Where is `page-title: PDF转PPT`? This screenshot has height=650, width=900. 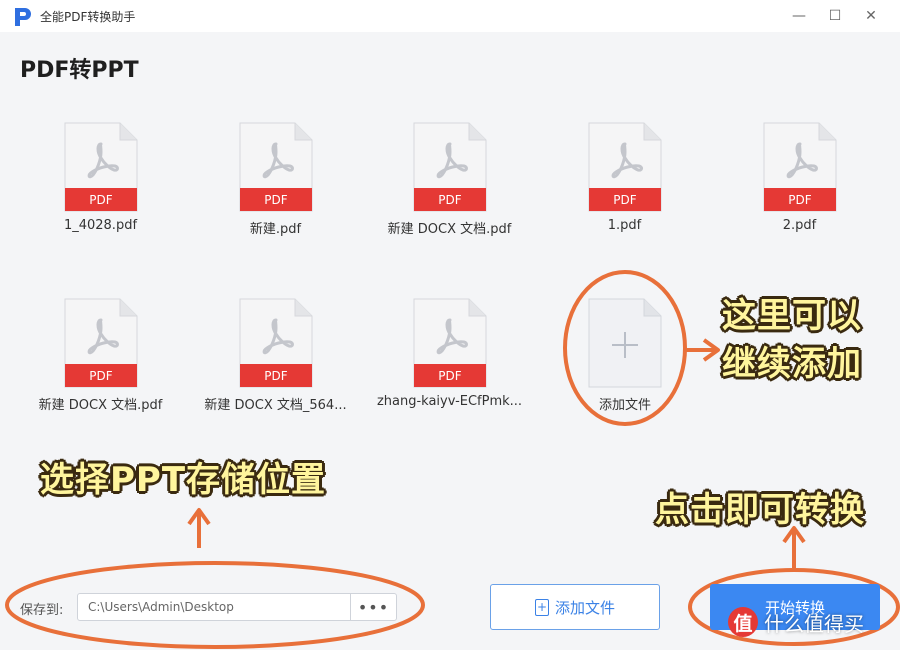 page-title: PDF转PPT is located at coordinates (79, 70).